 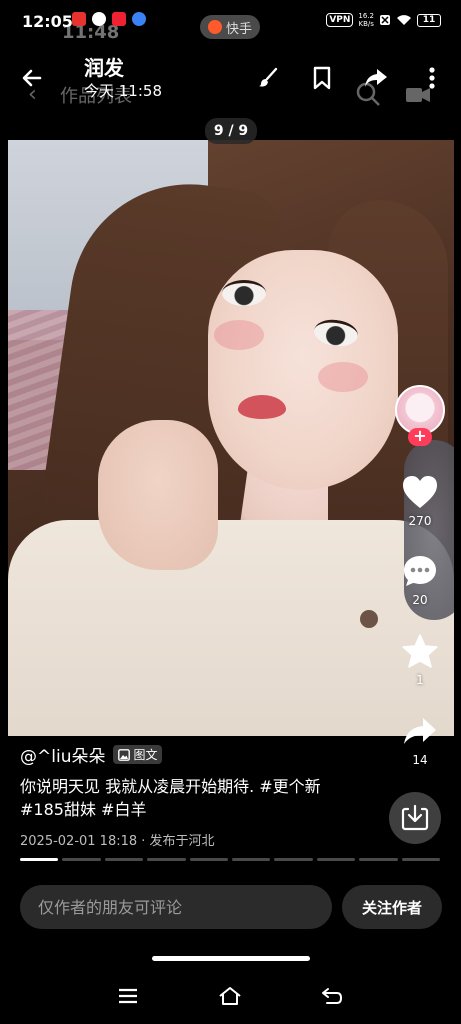 What do you see at coordinates (47, 21) in the screenshot?
I see `status-time: 12:05` at bounding box center [47, 21].